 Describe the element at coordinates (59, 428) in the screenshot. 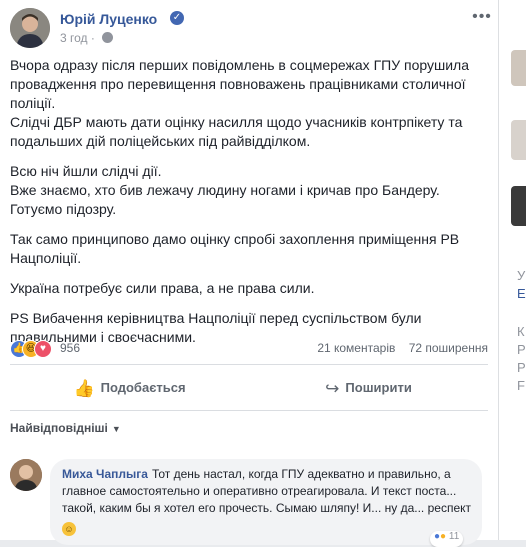

I see `comment-filter-label: Найвідповідніші` at that location.